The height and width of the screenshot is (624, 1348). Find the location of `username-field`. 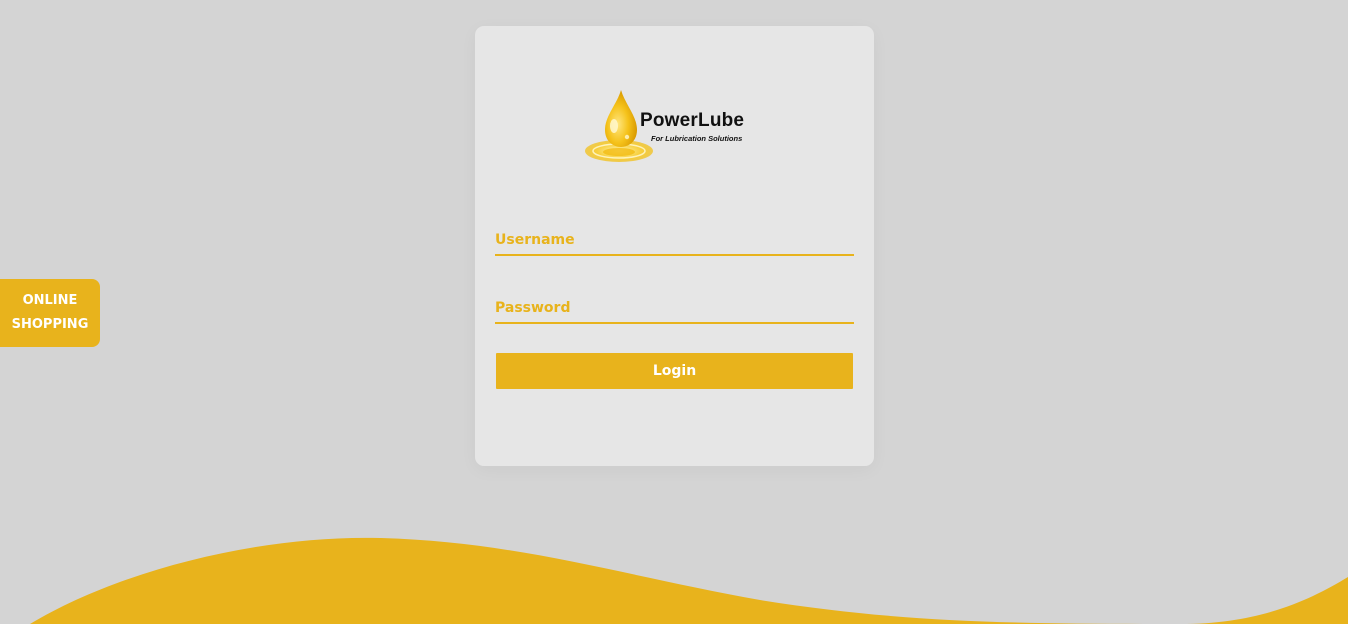

username-field is located at coordinates (674, 241).